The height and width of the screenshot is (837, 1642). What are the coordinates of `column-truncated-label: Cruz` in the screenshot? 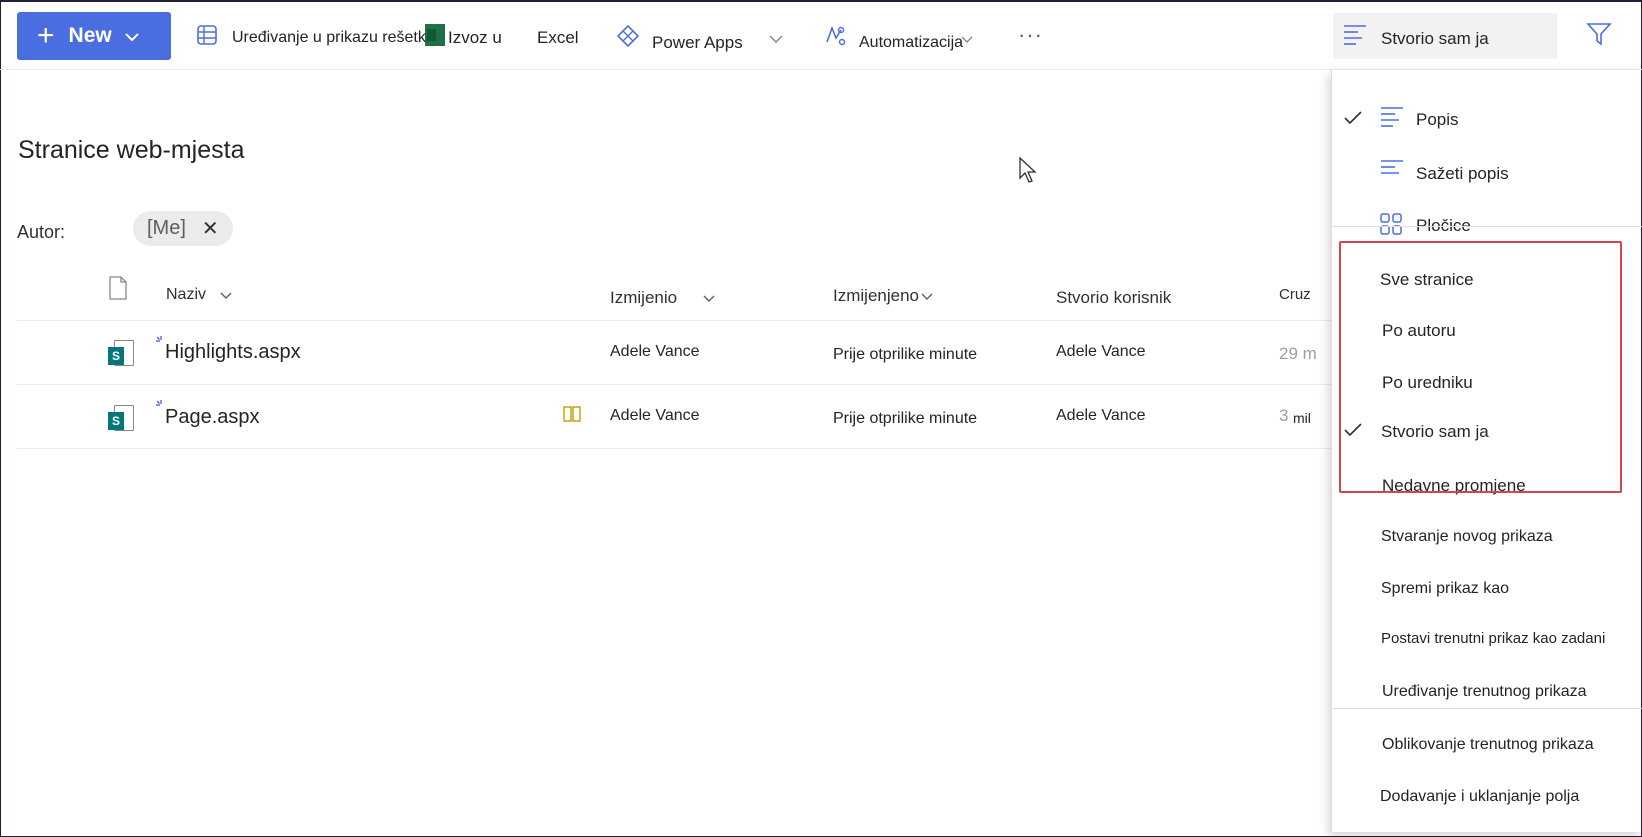 It's located at (1295, 294).